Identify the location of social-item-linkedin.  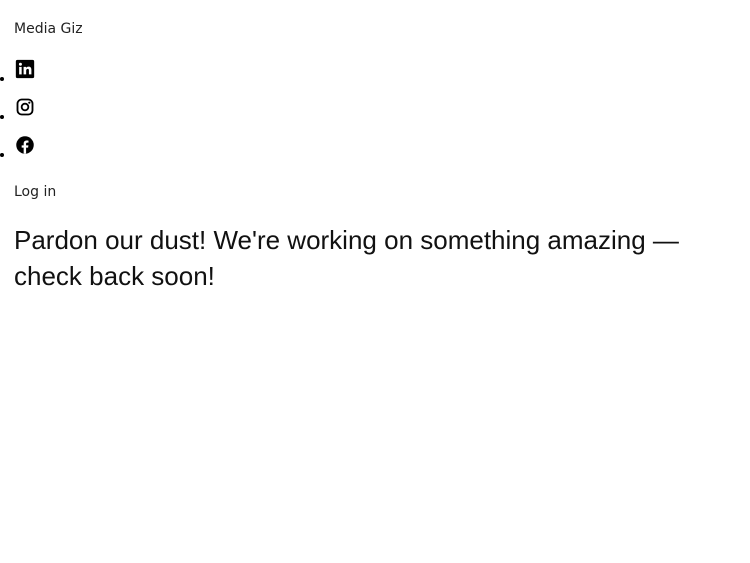
(30, 77).